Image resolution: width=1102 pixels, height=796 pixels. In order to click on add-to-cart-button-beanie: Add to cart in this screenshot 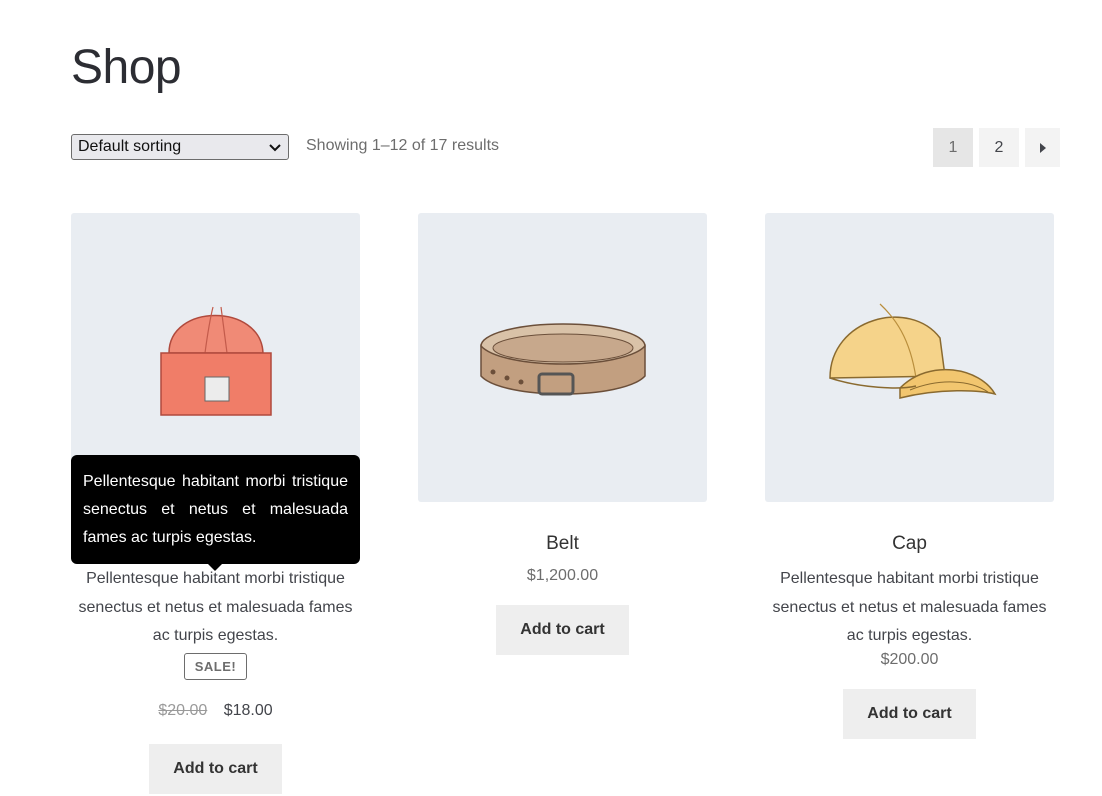, I will do `click(215, 768)`.